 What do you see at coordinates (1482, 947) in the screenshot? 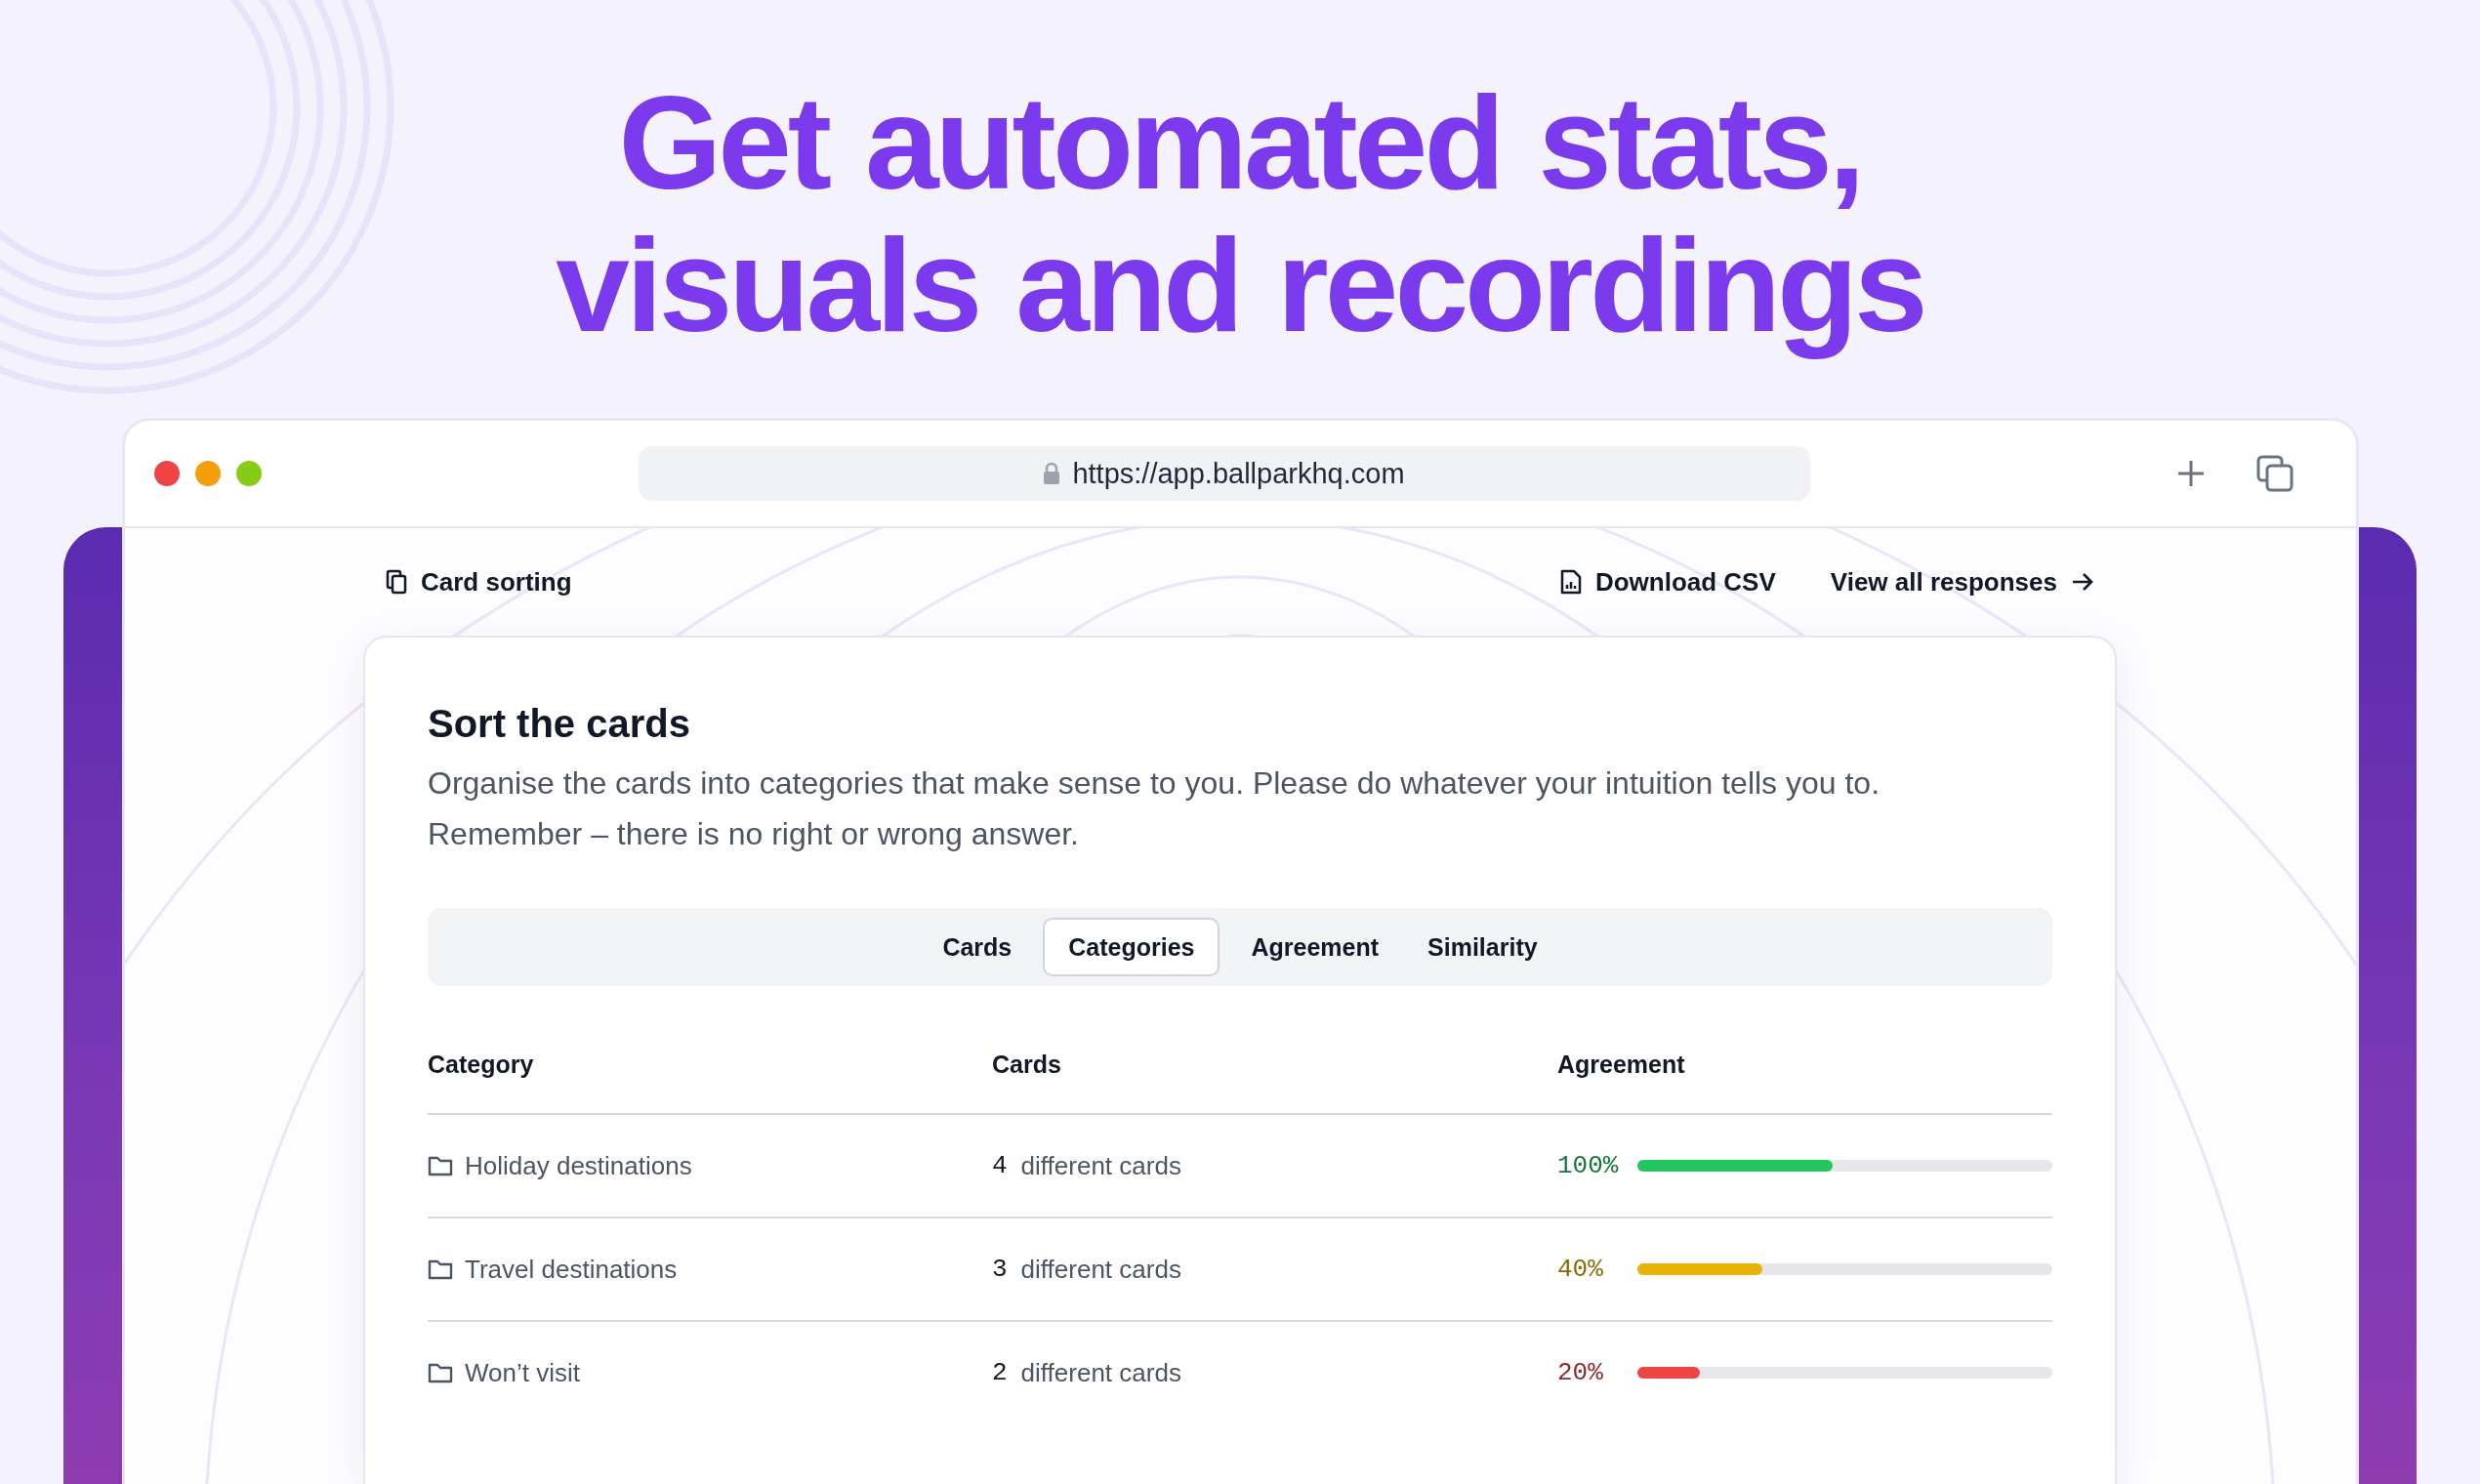
I see `tab: Similarity` at bounding box center [1482, 947].